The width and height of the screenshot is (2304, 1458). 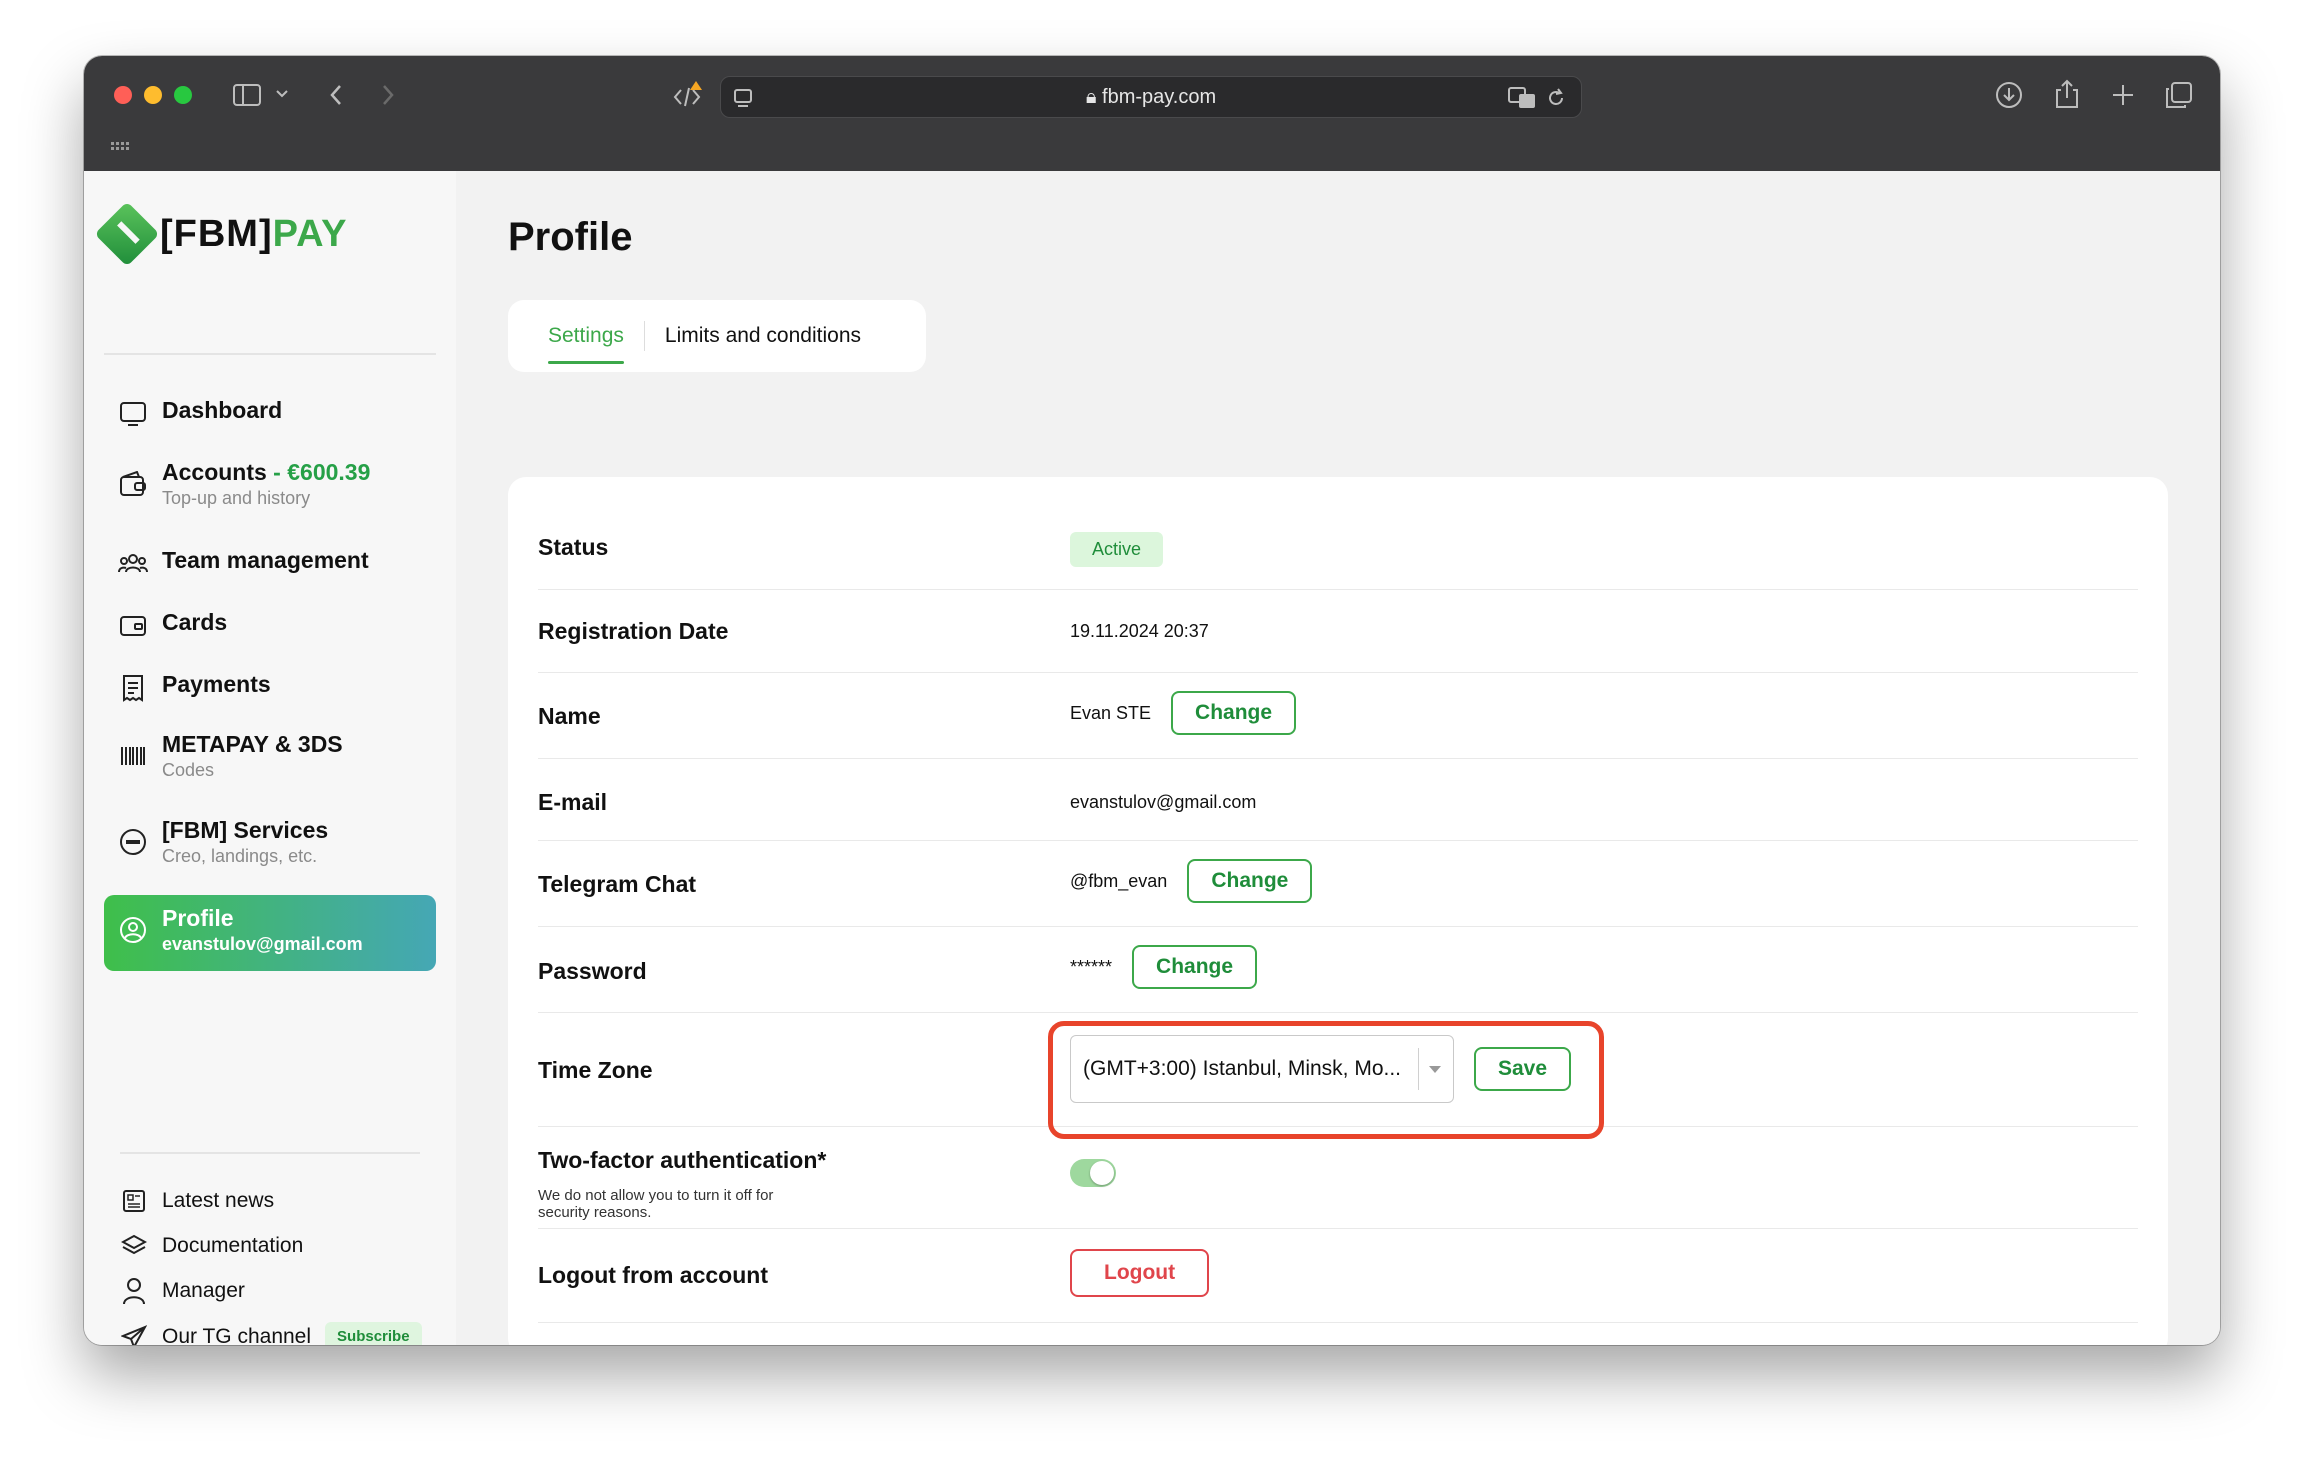 What do you see at coordinates (2179, 95) in the screenshot?
I see `tab-overview-icon` at bounding box center [2179, 95].